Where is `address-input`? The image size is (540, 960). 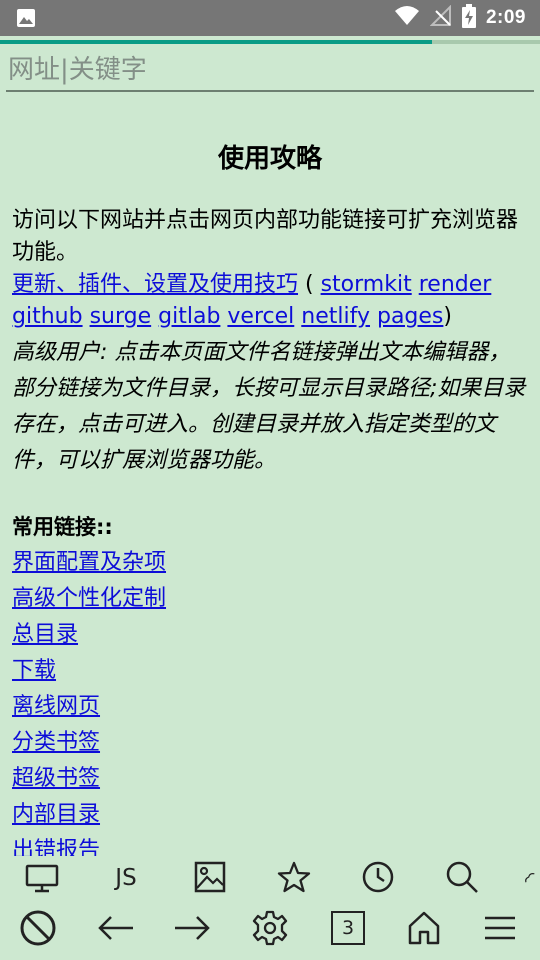 address-input is located at coordinates (270, 71).